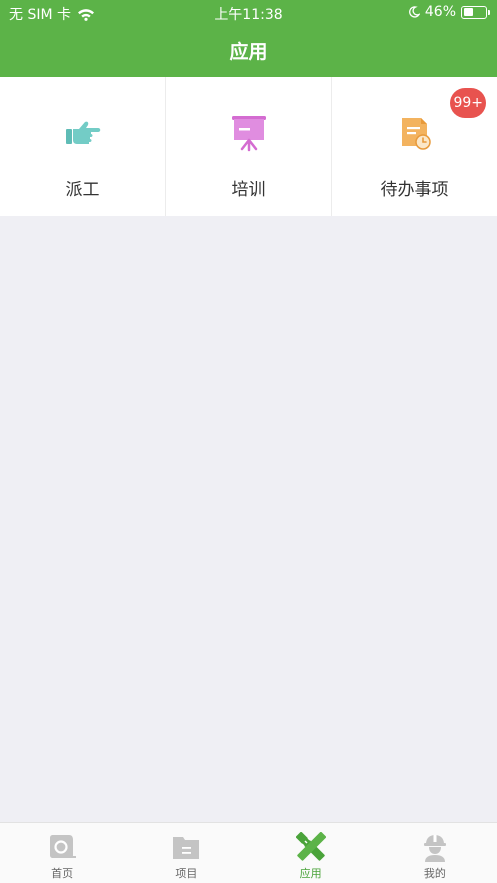 The image size is (497, 883). I want to click on worker-helmet-icon, so click(435, 847).